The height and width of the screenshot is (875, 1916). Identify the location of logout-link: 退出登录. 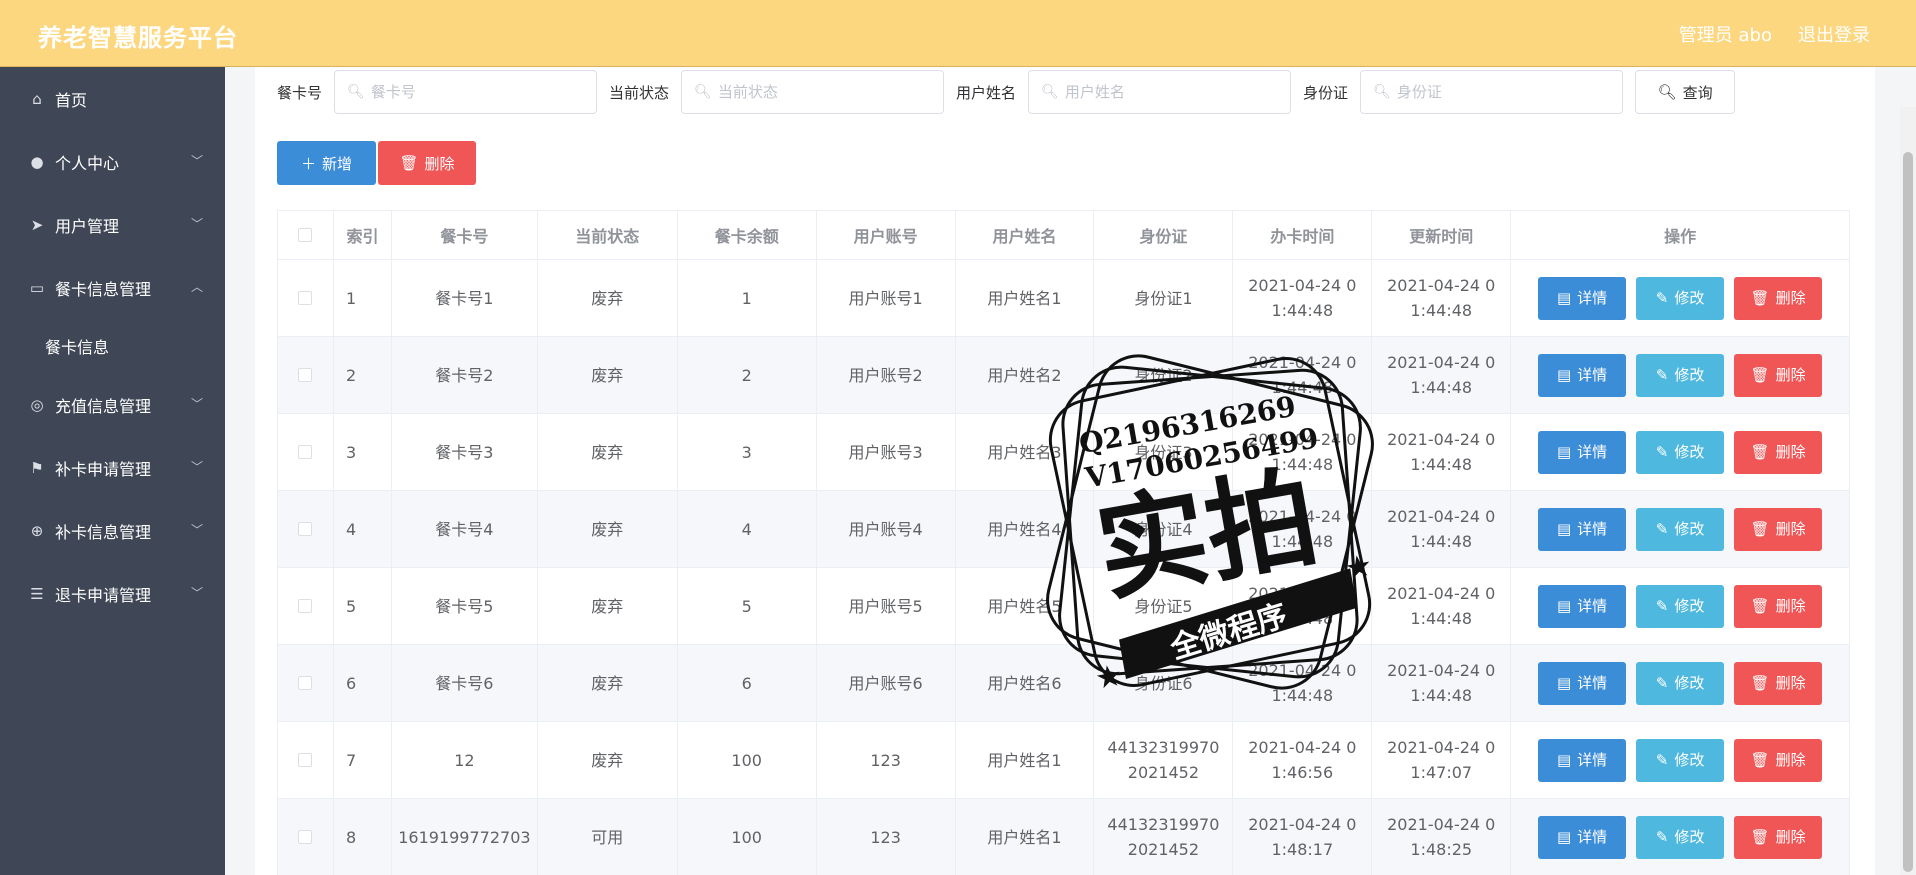
(1834, 34).